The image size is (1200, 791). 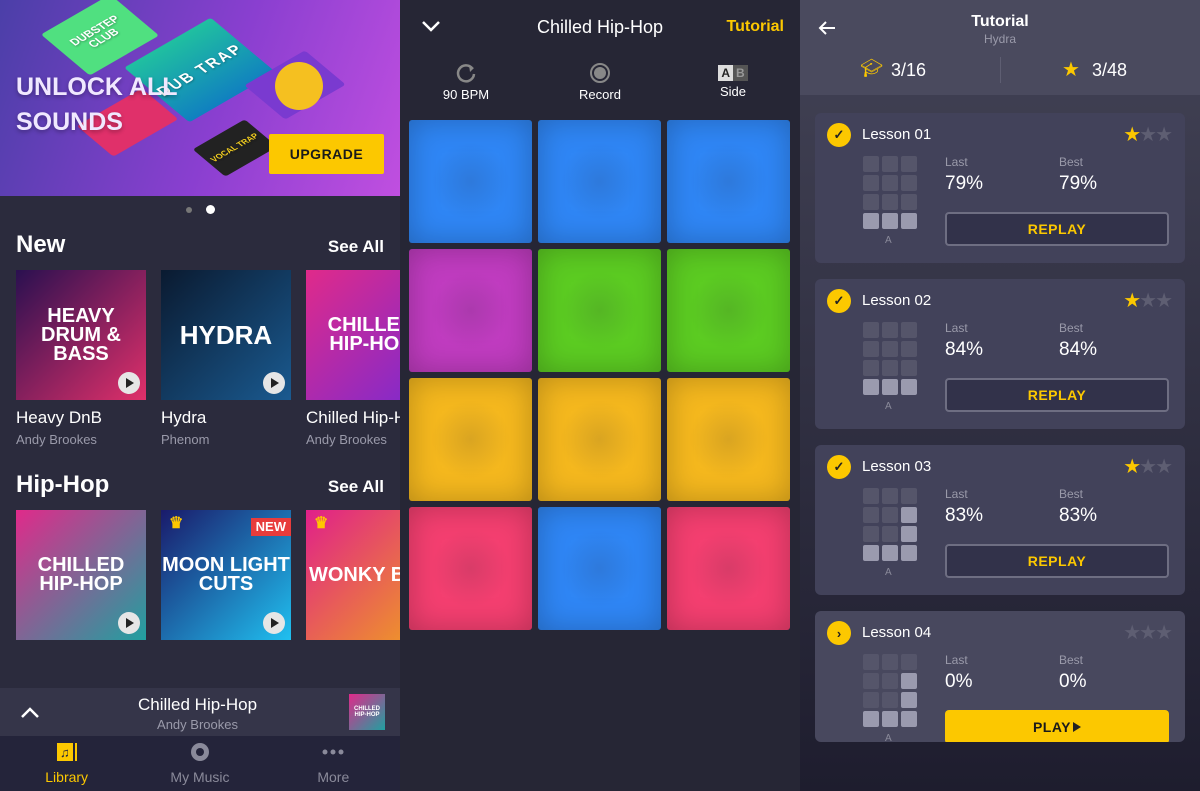 I want to click on upgrade-button: UPGRADE, so click(x=326, y=154).